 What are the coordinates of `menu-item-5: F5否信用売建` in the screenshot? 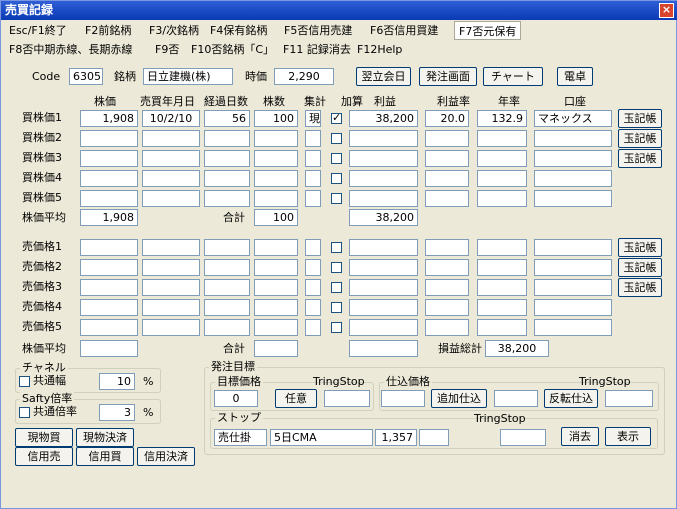 It's located at (318, 30).